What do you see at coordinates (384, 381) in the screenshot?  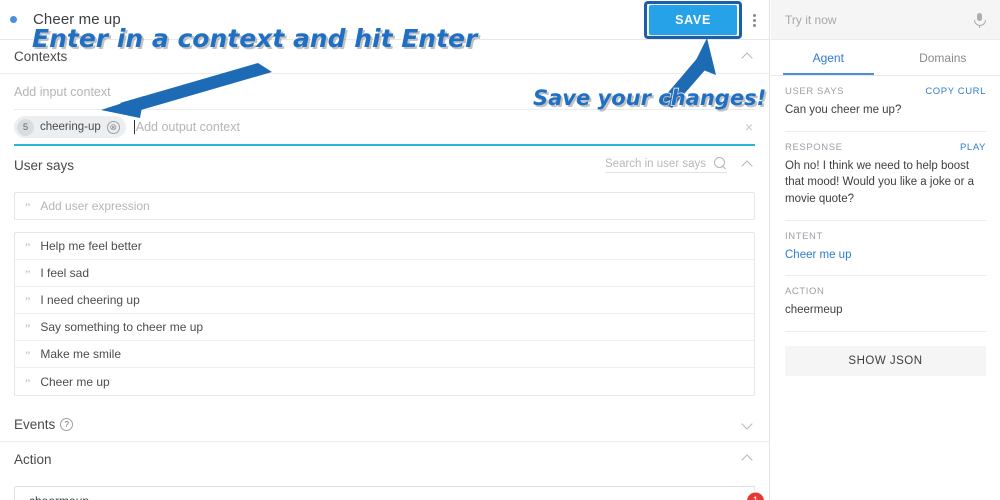 I see `list-item: ” Cheer me up` at bounding box center [384, 381].